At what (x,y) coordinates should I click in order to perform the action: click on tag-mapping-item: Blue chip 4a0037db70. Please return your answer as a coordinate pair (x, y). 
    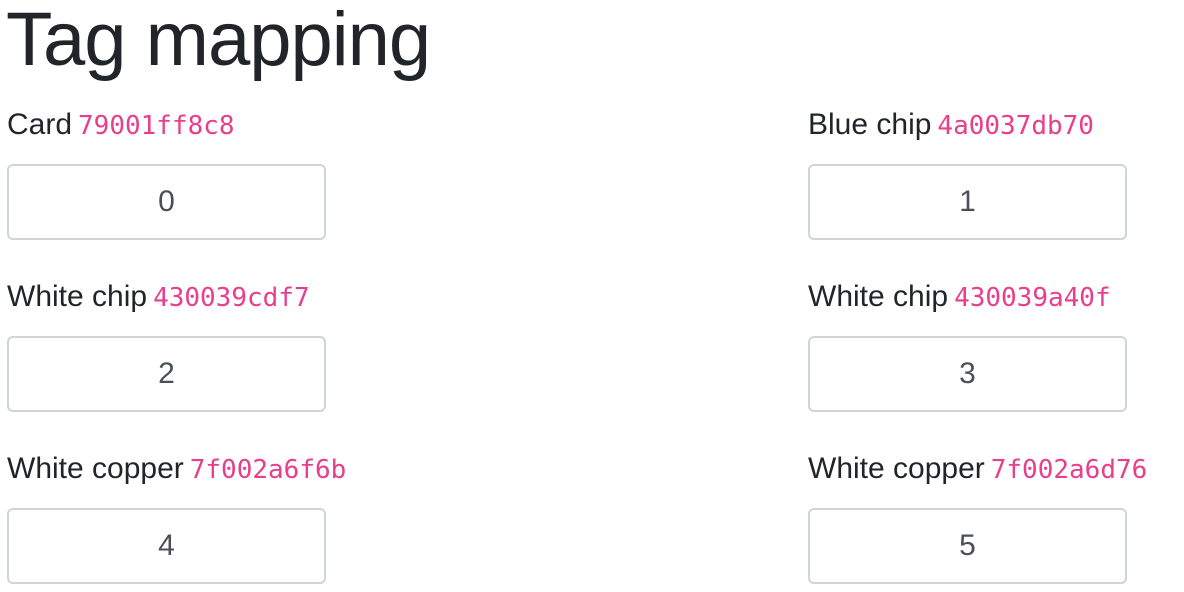
    Looking at the image, I should click on (996, 173).